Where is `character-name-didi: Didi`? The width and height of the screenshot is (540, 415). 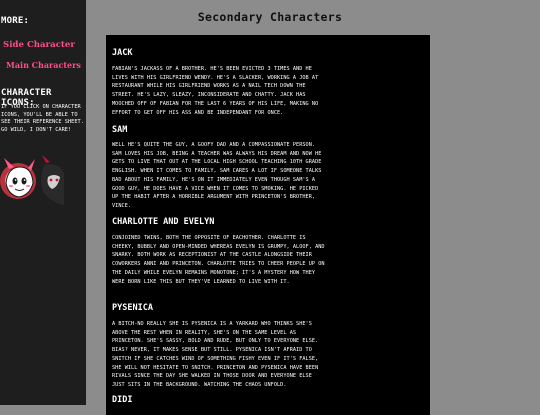 character-name-didi: Didi is located at coordinates (122, 400).